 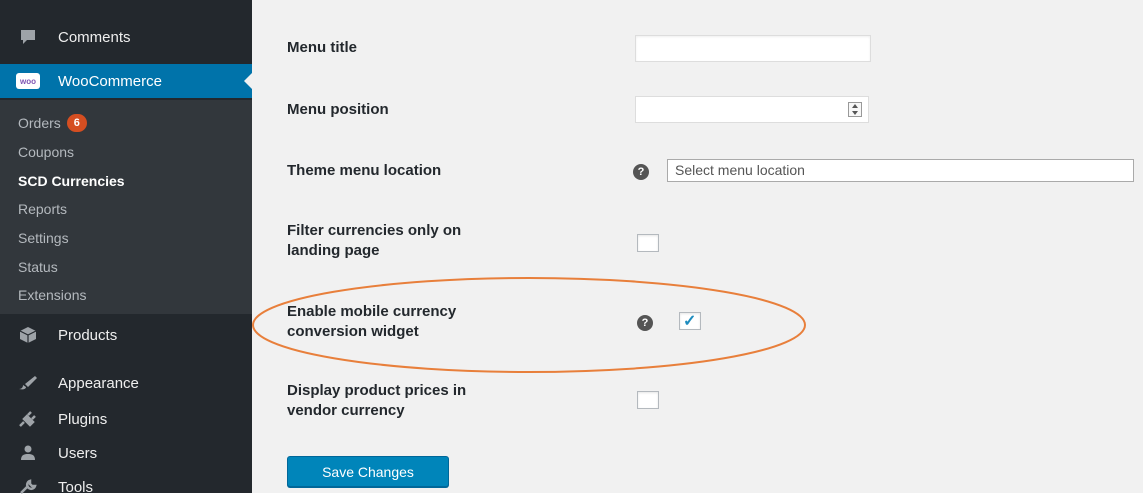 I want to click on sidebar-subitem-label: Coupons, so click(x=46, y=152).